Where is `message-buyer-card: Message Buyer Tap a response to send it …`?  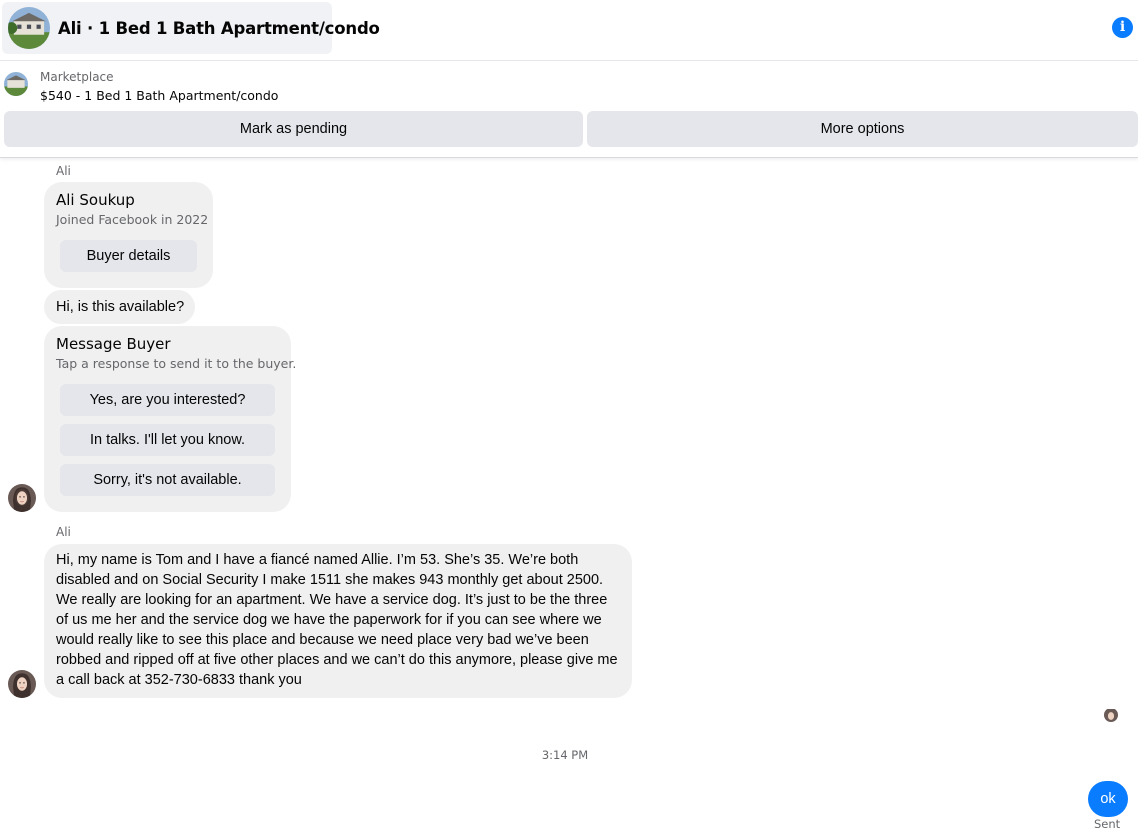 message-buyer-card: Message Buyer Tap a response to send it … is located at coordinates (170, 419).